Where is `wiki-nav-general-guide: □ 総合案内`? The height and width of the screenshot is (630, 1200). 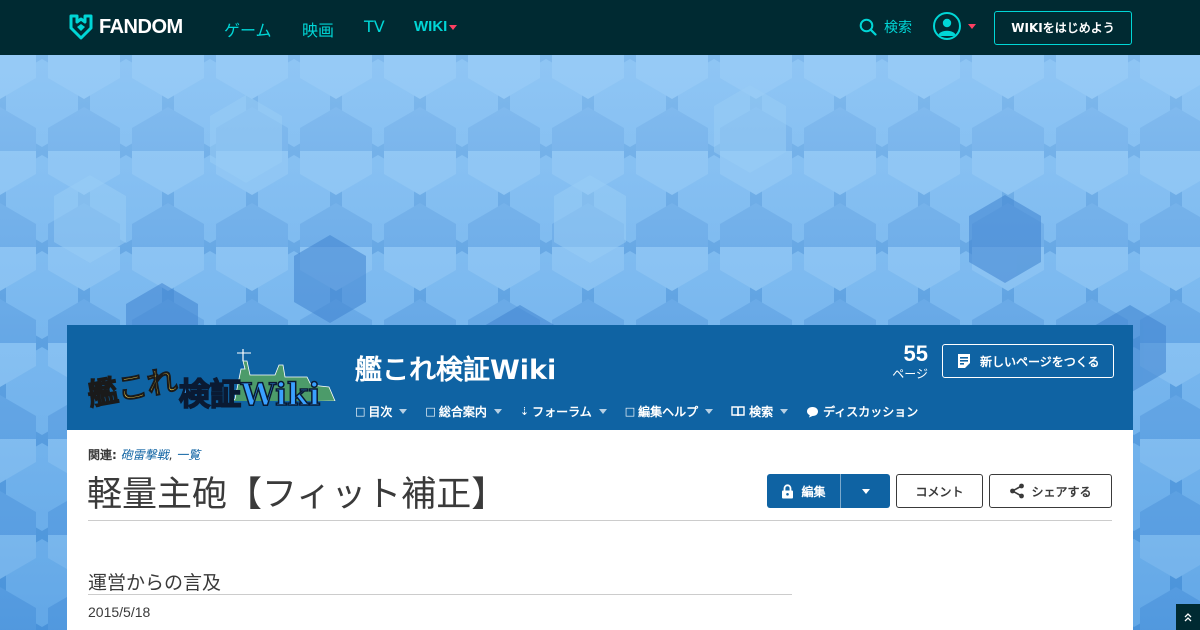
wiki-nav-general-guide: □ 総合案内 is located at coordinates (463, 411).